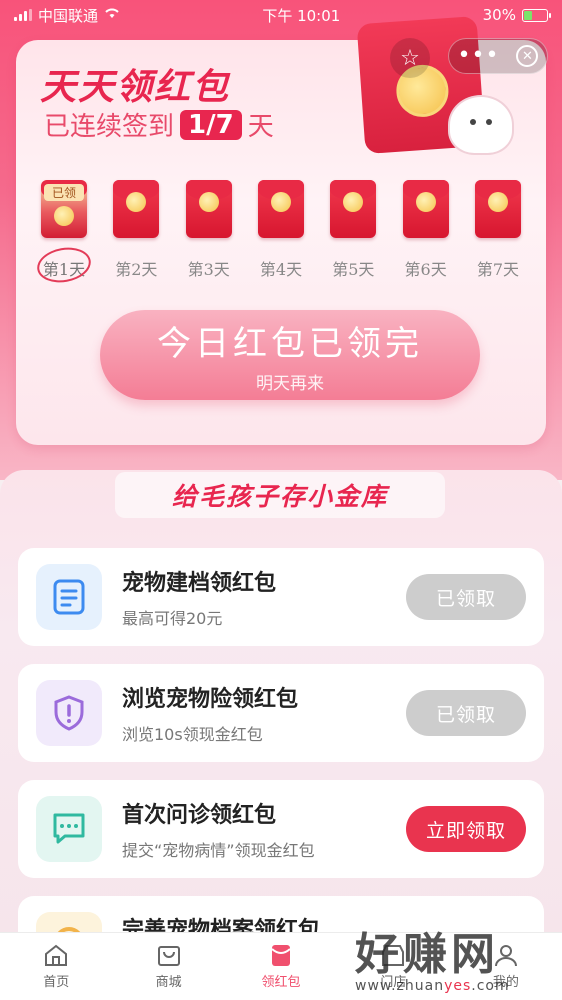 This screenshot has width=562, height=1000. Describe the element at coordinates (112, 15) in the screenshot. I see `wifi-icon` at that location.